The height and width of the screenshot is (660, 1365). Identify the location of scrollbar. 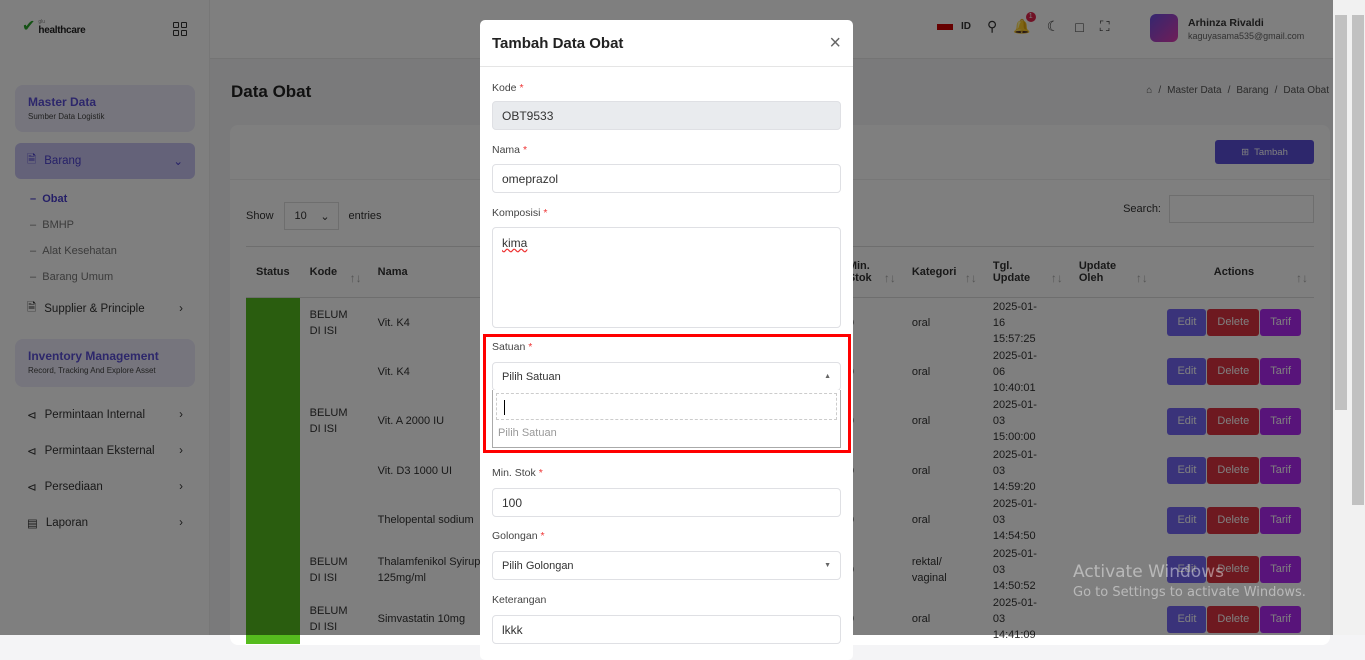
(1349, 317).